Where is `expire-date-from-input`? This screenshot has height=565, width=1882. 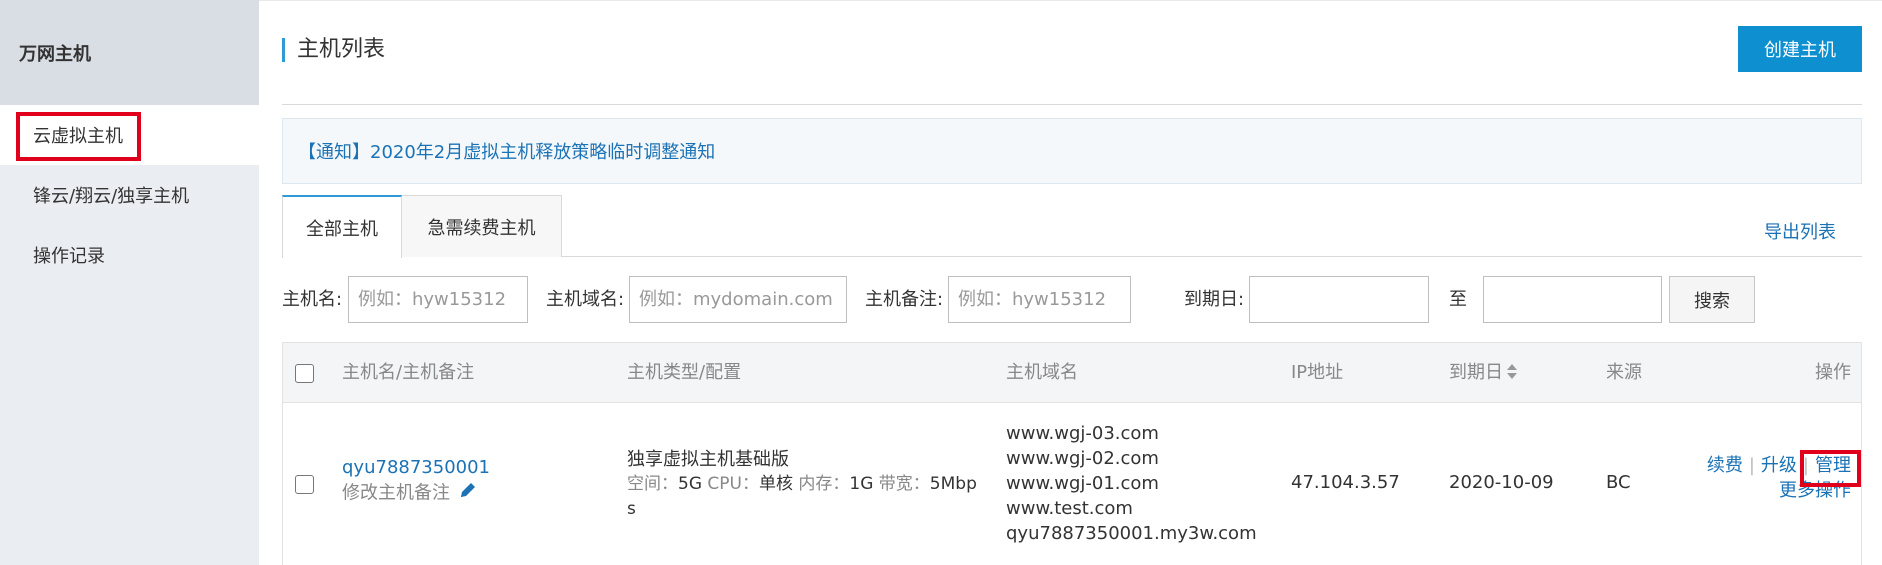
expire-date-from-input is located at coordinates (1339, 299).